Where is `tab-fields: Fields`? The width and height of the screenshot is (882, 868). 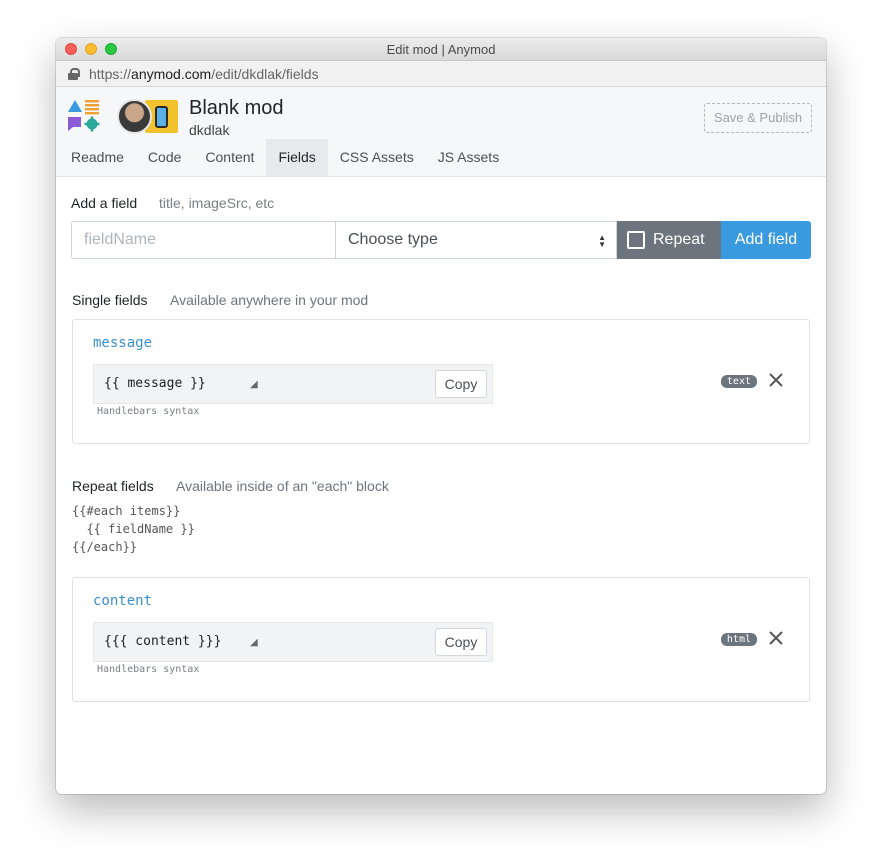
tab-fields: Fields is located at coordinates (297, 157).